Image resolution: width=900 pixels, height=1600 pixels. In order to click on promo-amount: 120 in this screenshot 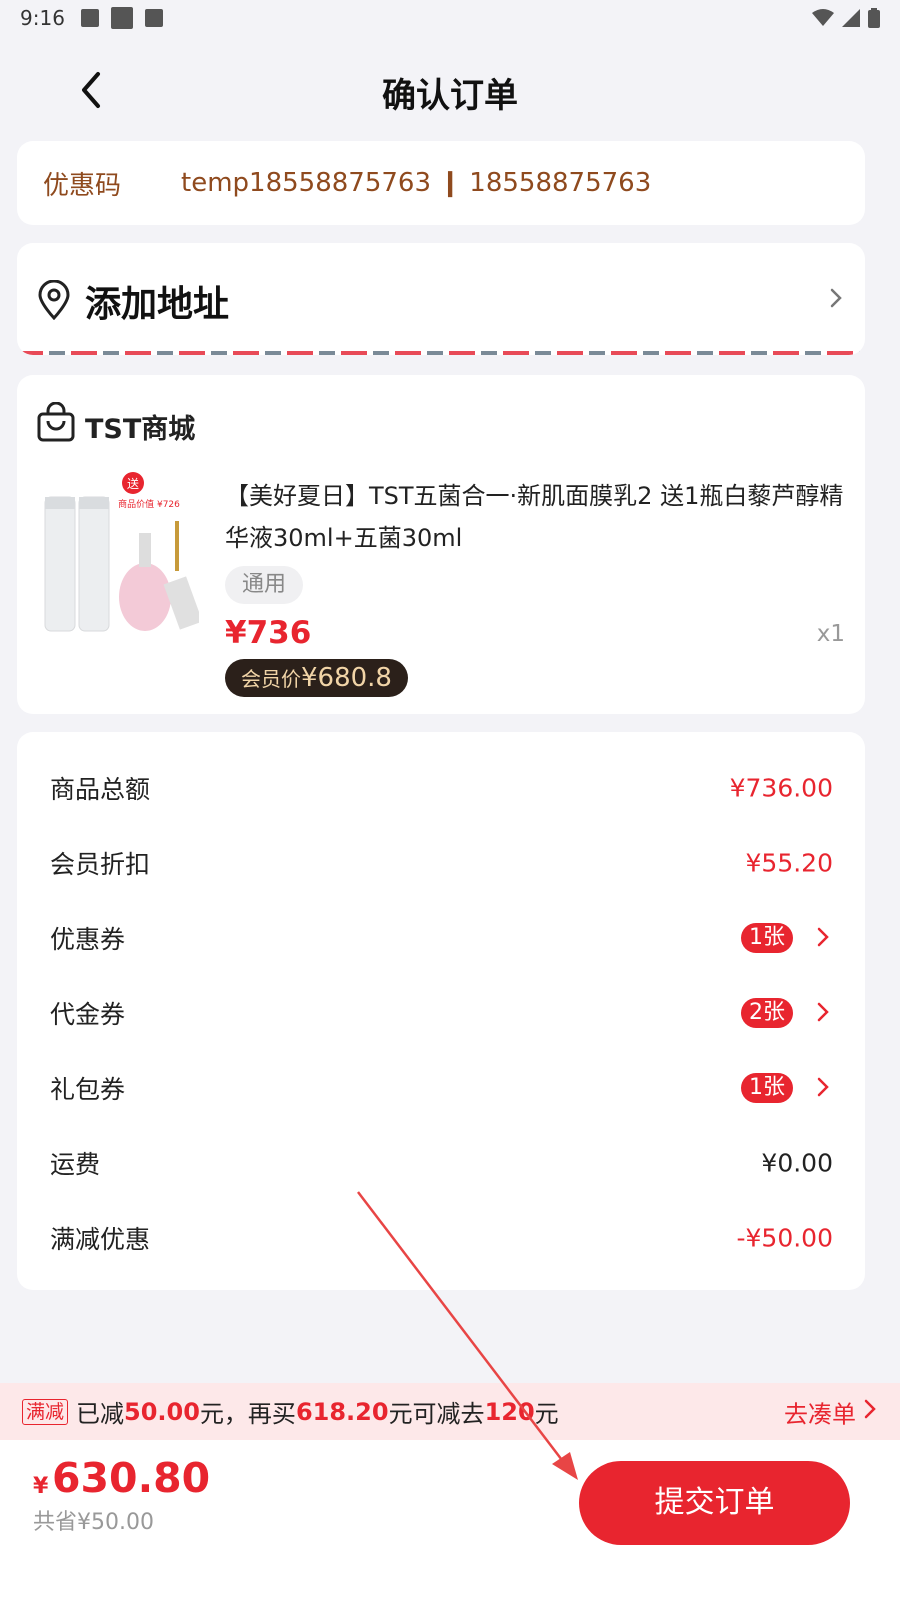, I will do `click(509, 1411)`.